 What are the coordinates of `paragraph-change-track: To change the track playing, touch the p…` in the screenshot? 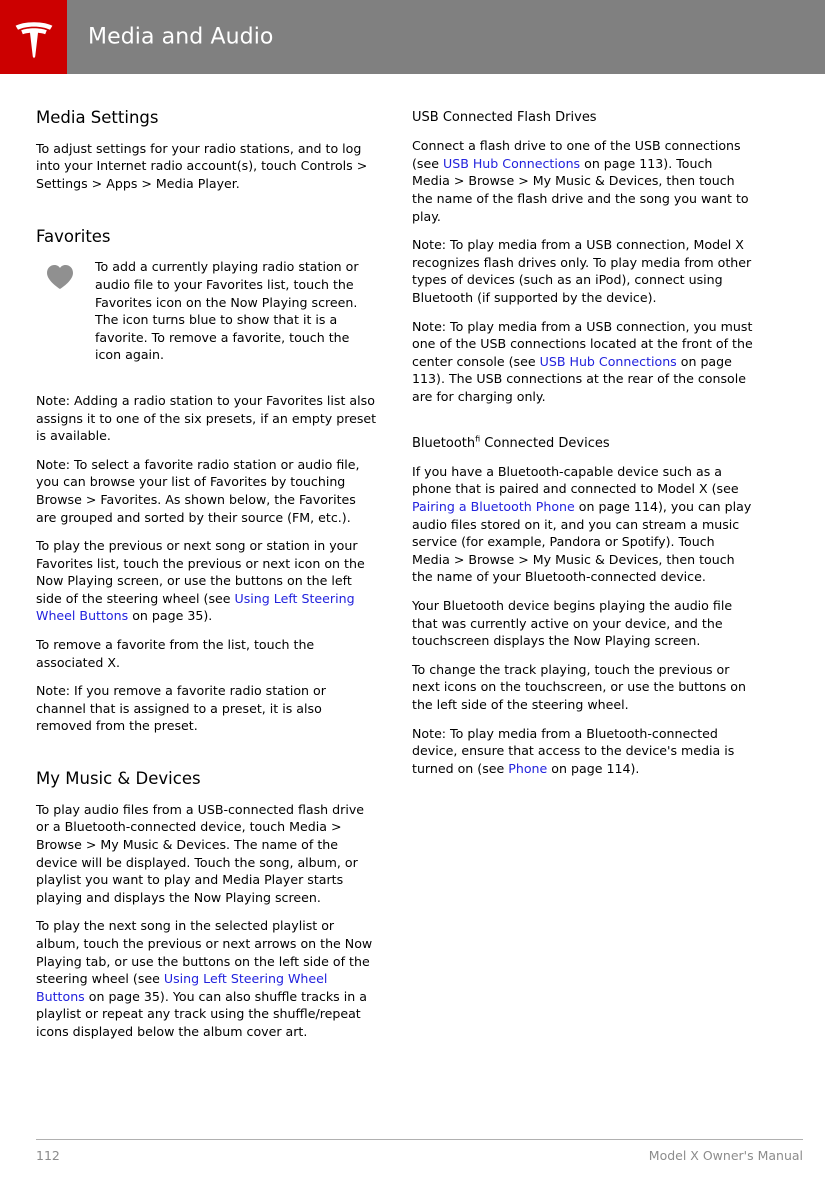 It's located at (579, 686).